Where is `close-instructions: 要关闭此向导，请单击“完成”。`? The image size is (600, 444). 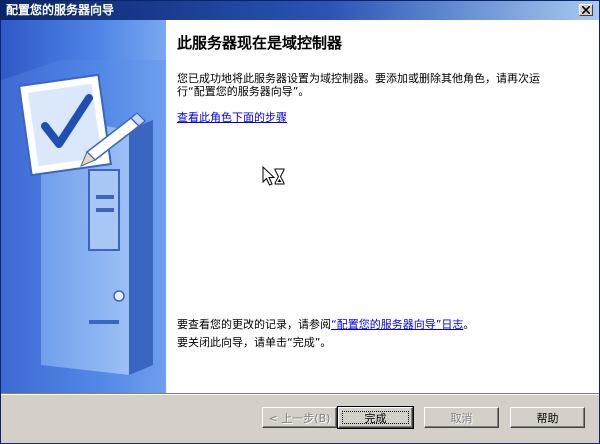 close-instructions: 要关闭此向导，请单击“完成”。 is located at coordinates (254, 342).